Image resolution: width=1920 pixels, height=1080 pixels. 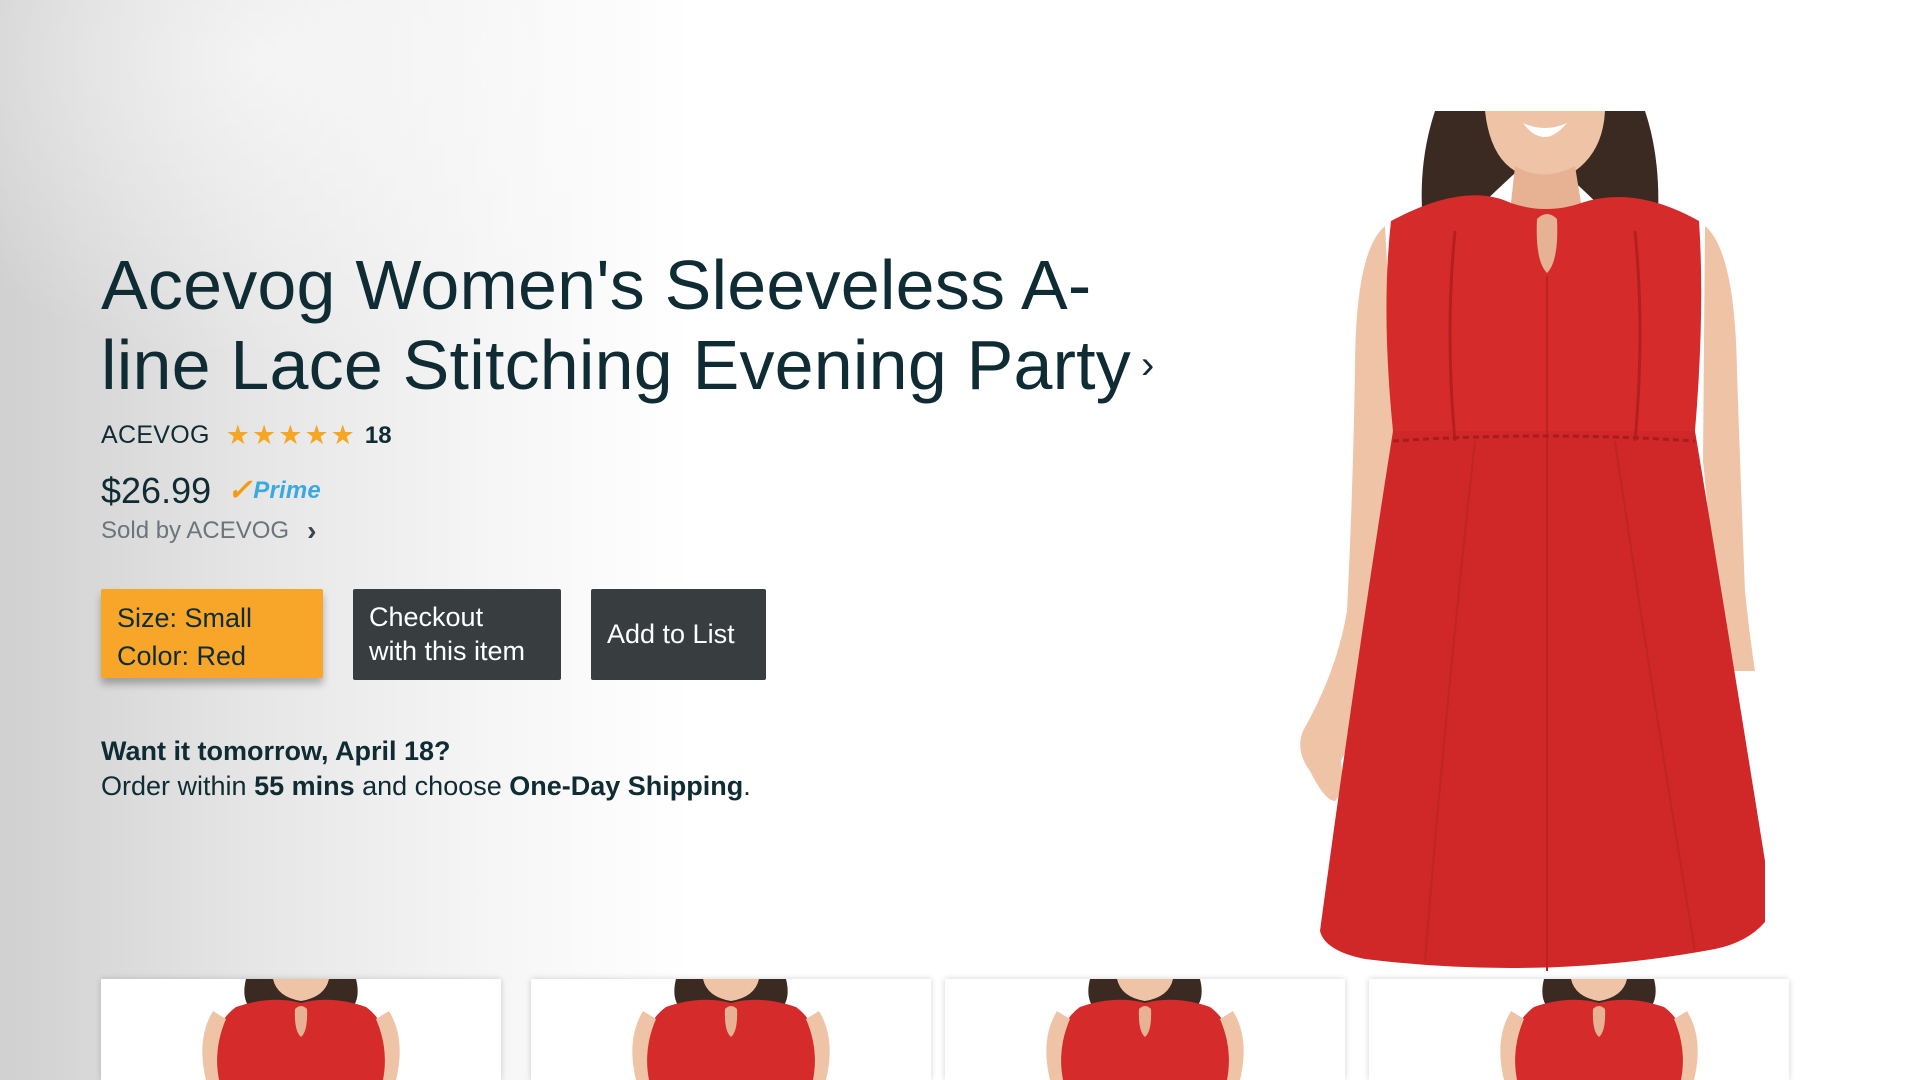 I want to click on add-to-list-button: Add to List, so click(x=678, y=634).